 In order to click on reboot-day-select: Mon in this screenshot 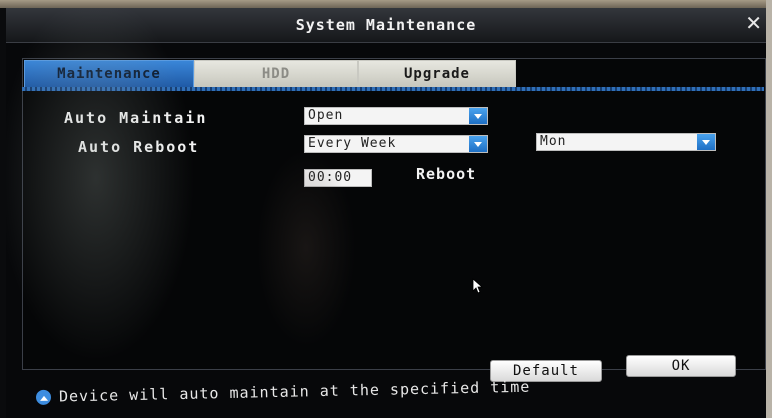, I will do `click(626, 142)`.